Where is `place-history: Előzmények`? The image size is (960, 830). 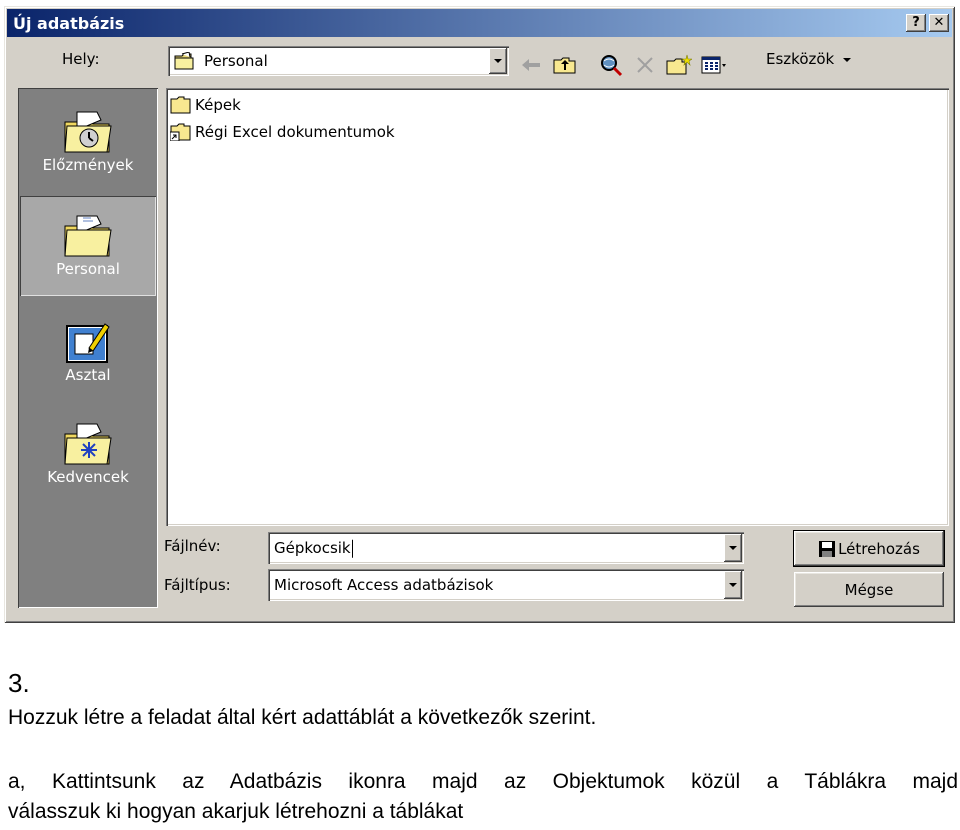 place-history: Előzmények is located at coordinates (88, 142).